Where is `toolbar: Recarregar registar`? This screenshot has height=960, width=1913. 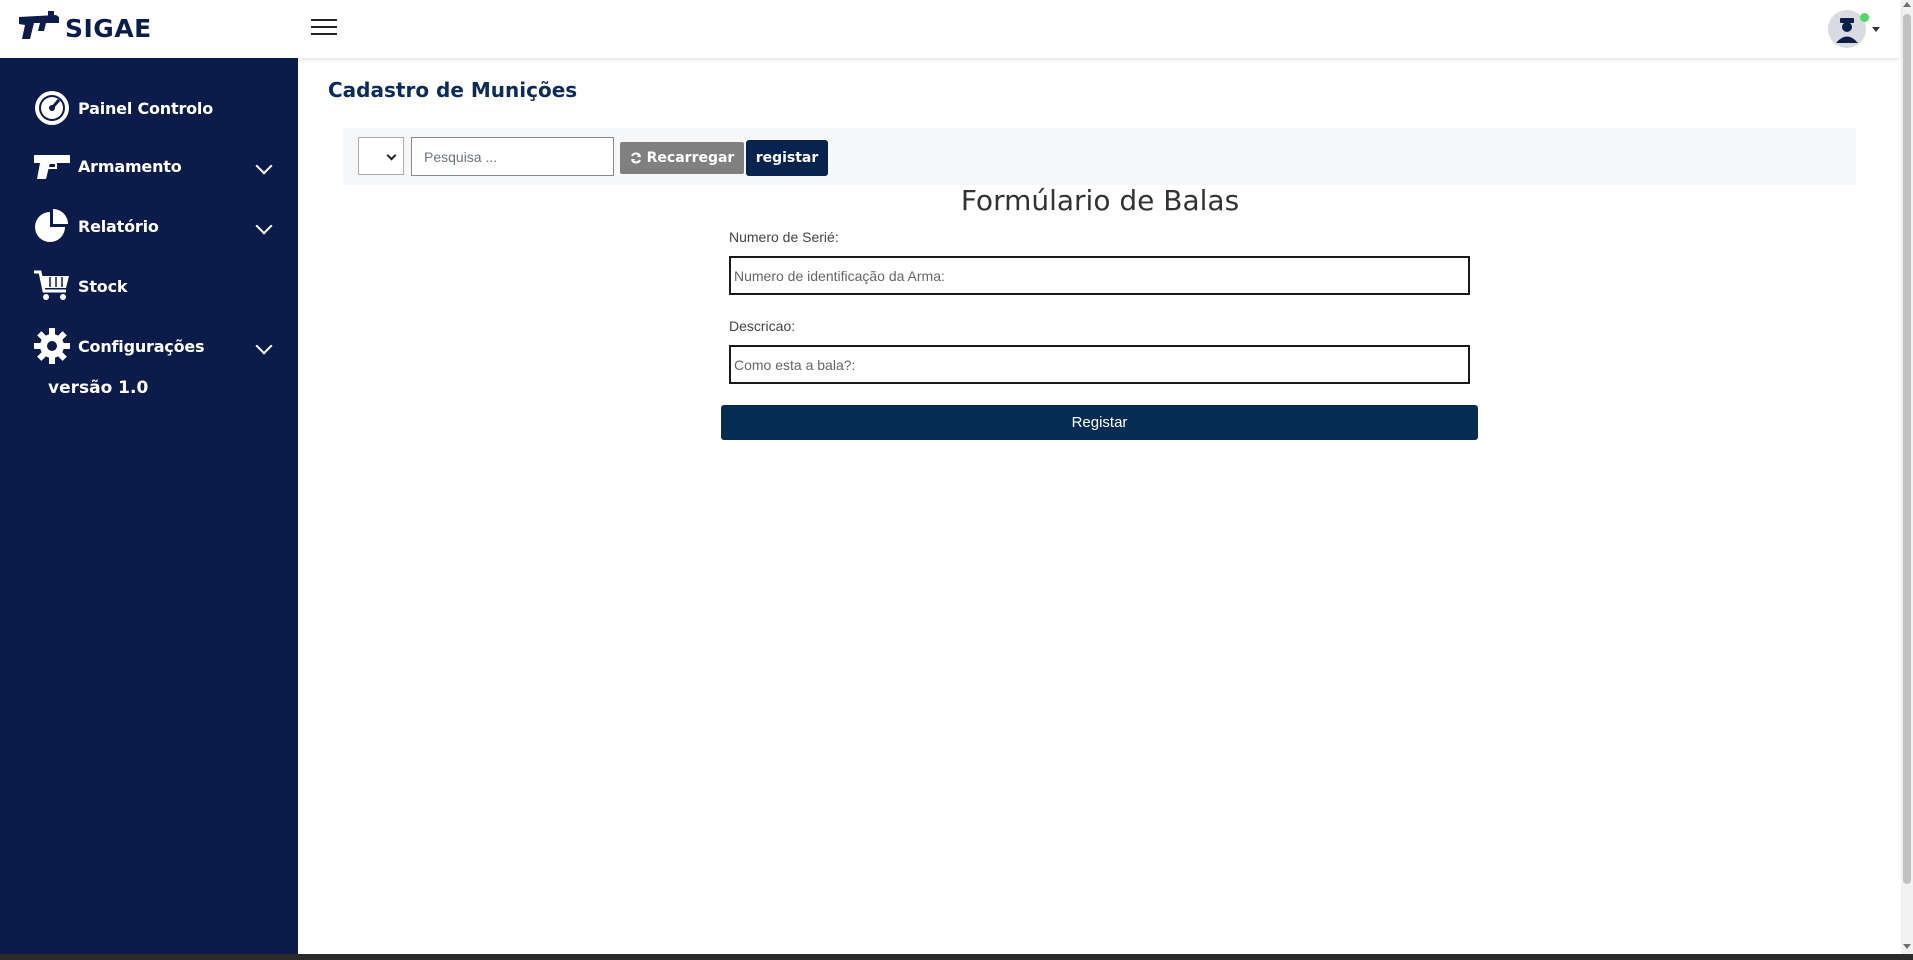
toolbar: Recarregar registar is located at coordinates (1099, 156).